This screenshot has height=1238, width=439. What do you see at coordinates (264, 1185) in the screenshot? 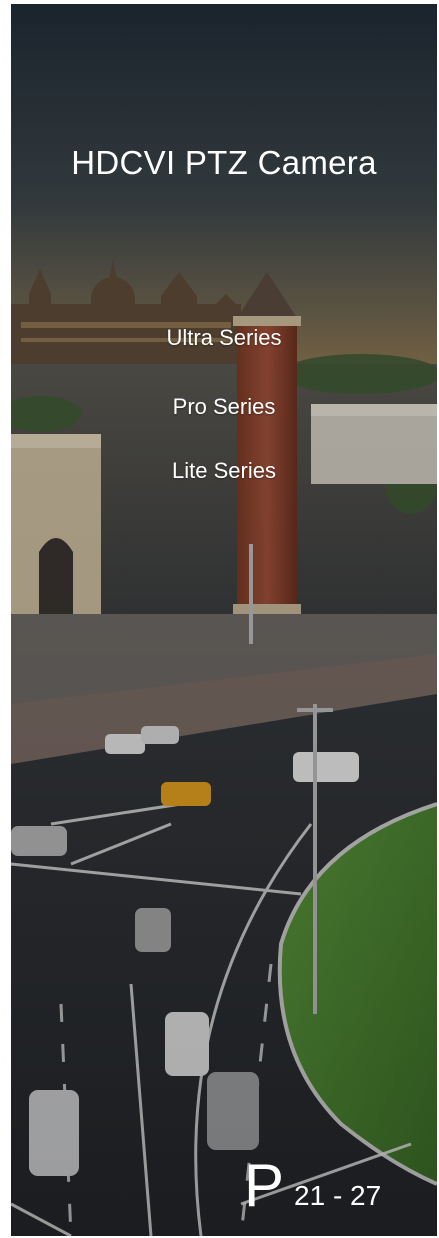
I see `page-letter: P` at bounding box center [264, 1185].